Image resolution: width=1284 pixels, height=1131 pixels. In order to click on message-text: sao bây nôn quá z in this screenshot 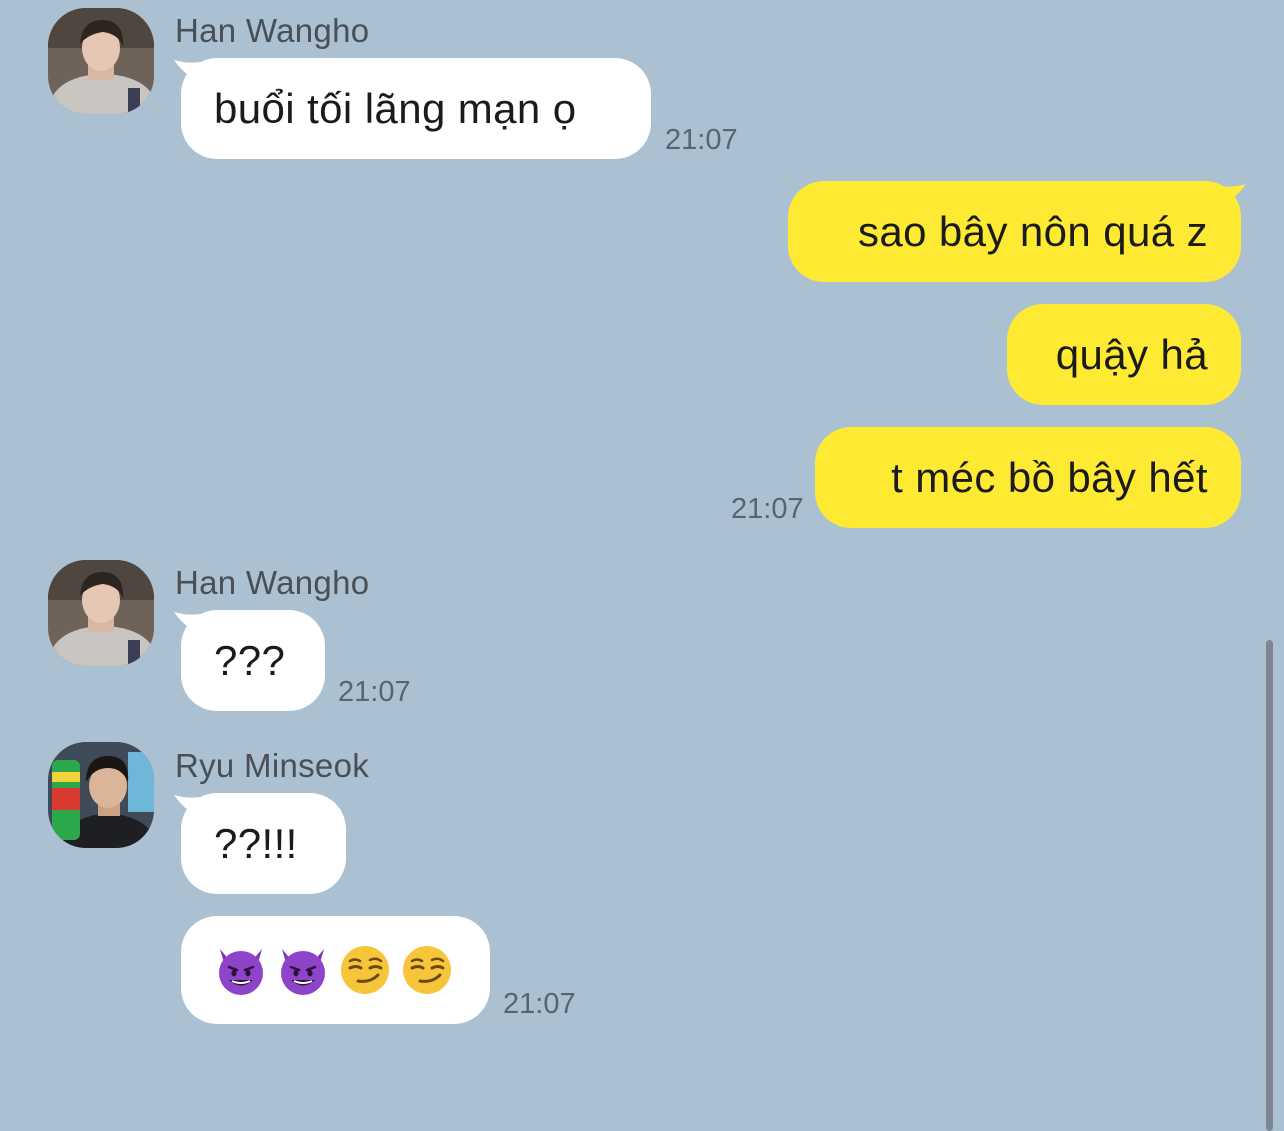, I will do `click(1032, 231)`.